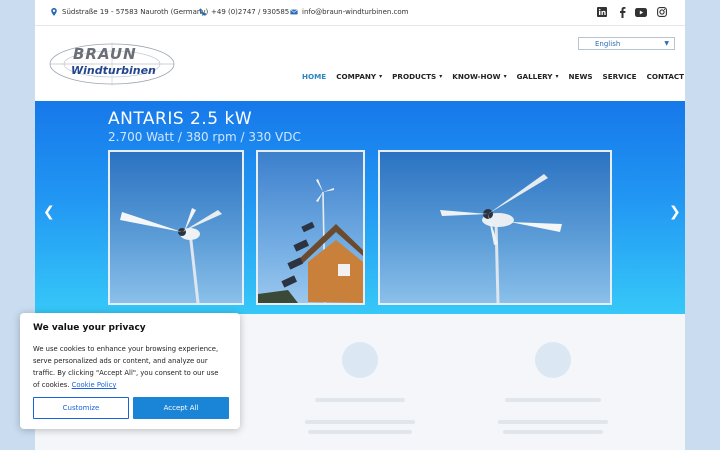 The height and width of the screenshot is (450, 720). Describe the element at coordinates (414, 76) in the screenshot. I see `nav-products-label: PRODUCTS` at that location.